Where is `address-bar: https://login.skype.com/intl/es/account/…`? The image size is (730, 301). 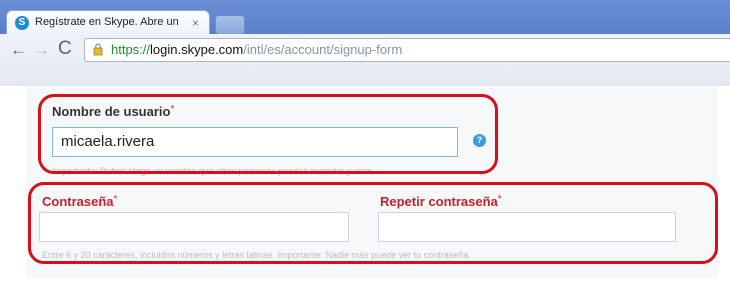 address-bar: https://login.skype.com/intl/es/account/… is located at coordinates (407, 50).